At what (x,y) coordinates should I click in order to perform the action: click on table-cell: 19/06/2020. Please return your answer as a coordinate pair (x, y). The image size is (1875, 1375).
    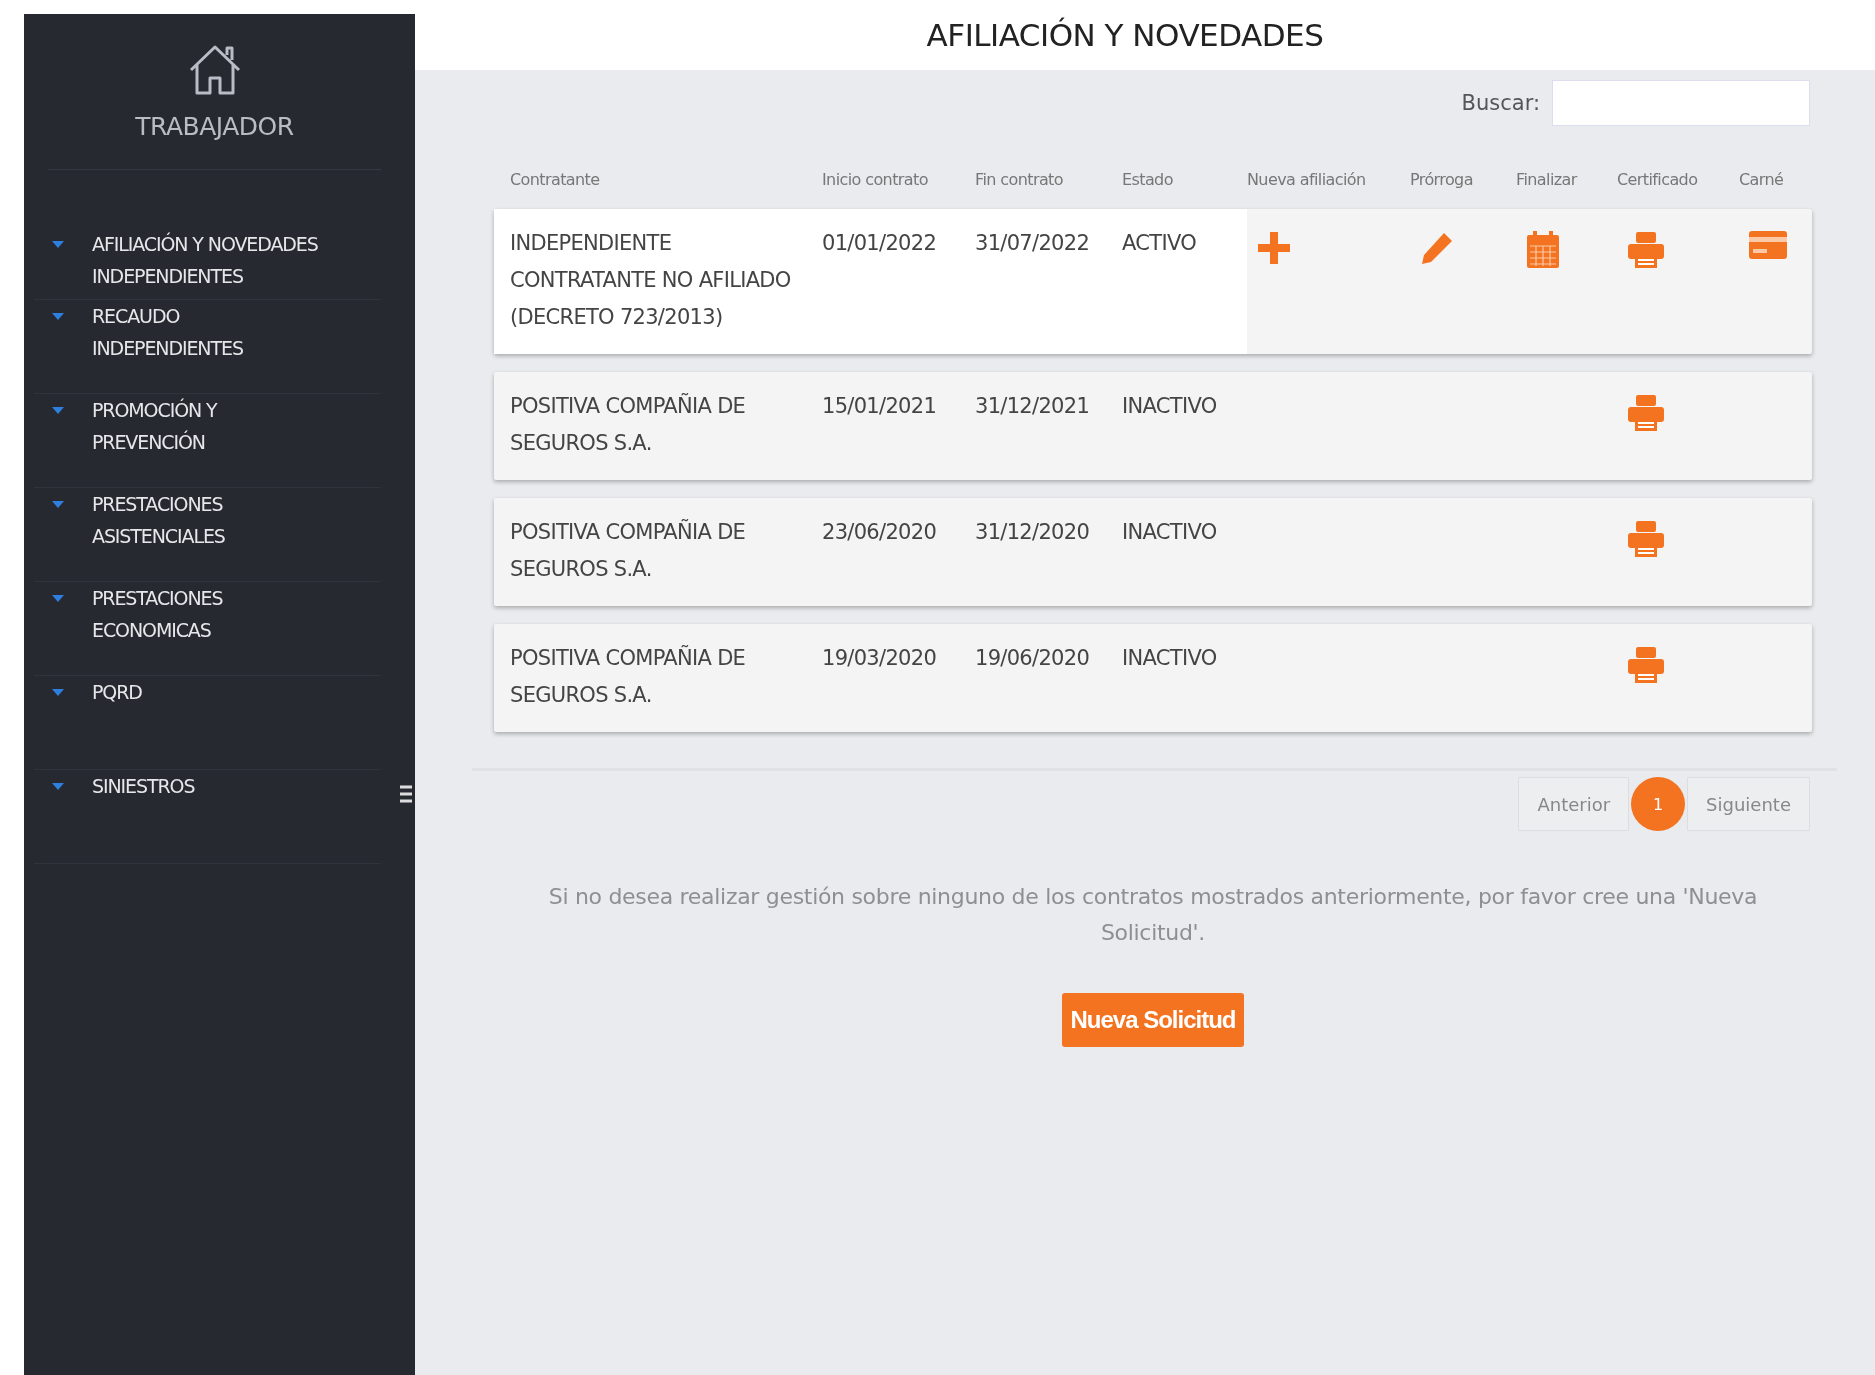
    Looking at the image, I should click on (1032, 658).